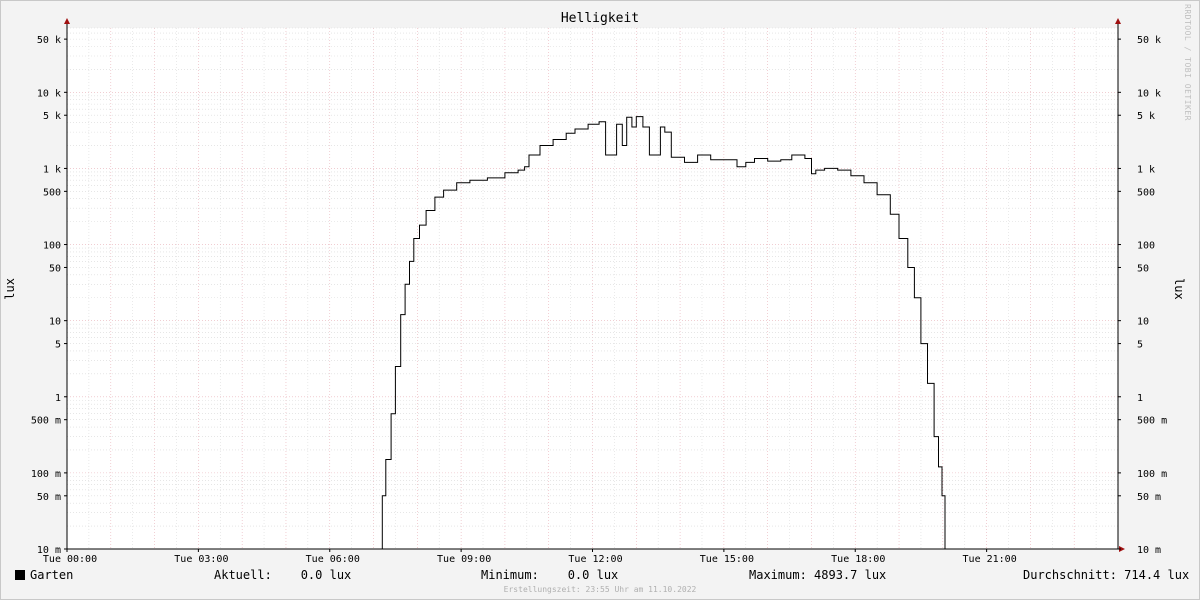  I want to click on y-tick-label-right: 50 k, so click(1149, 40).